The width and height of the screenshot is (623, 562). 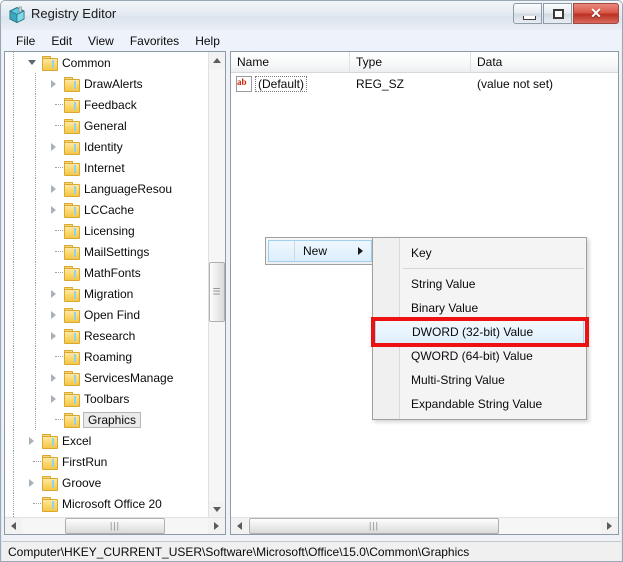 What do you see at coordinates (311, 15) in the screenshot?
I see `title-bar: Registry Editor ✕` at bounding box center [311, 15].